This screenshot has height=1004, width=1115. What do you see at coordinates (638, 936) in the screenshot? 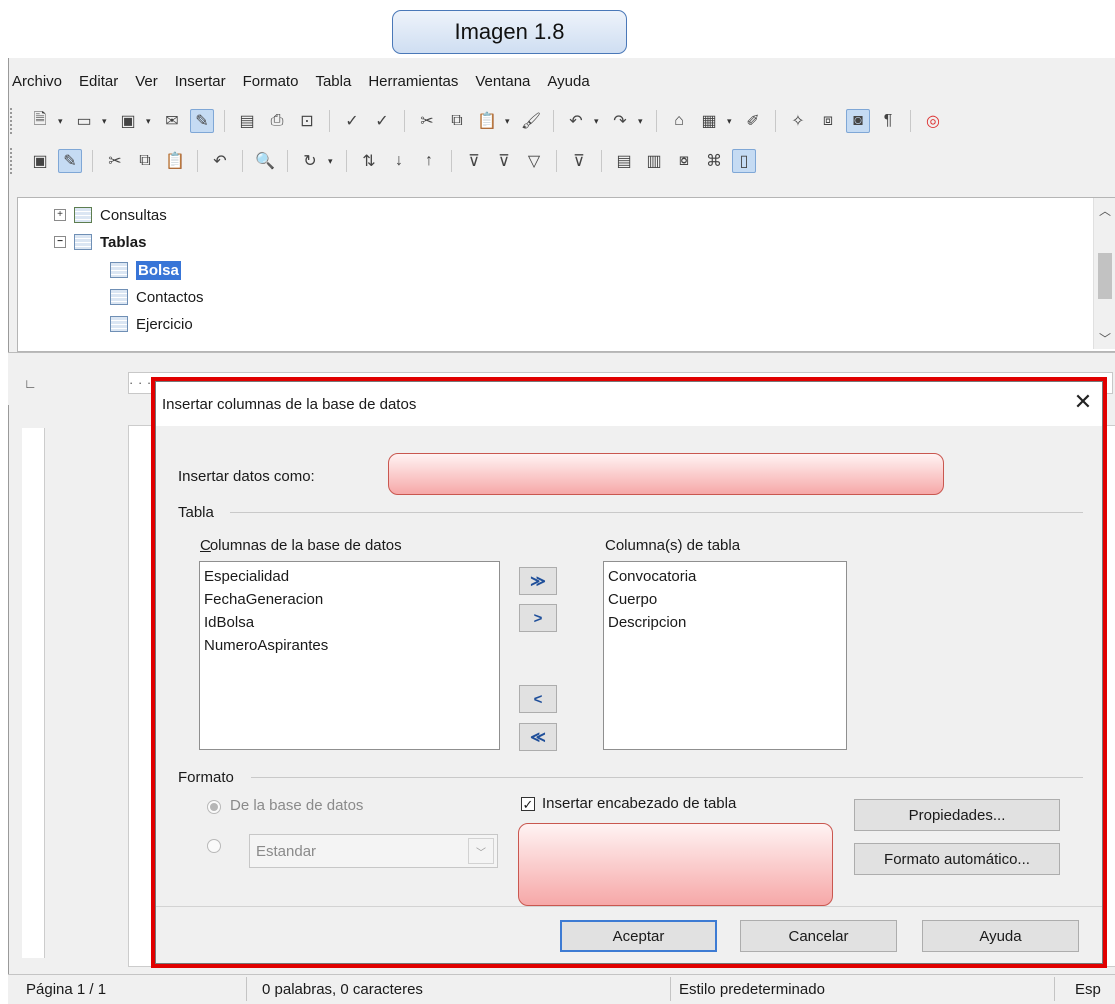
I see `ok-button: Aceptar` at bounding box center [638, 936].